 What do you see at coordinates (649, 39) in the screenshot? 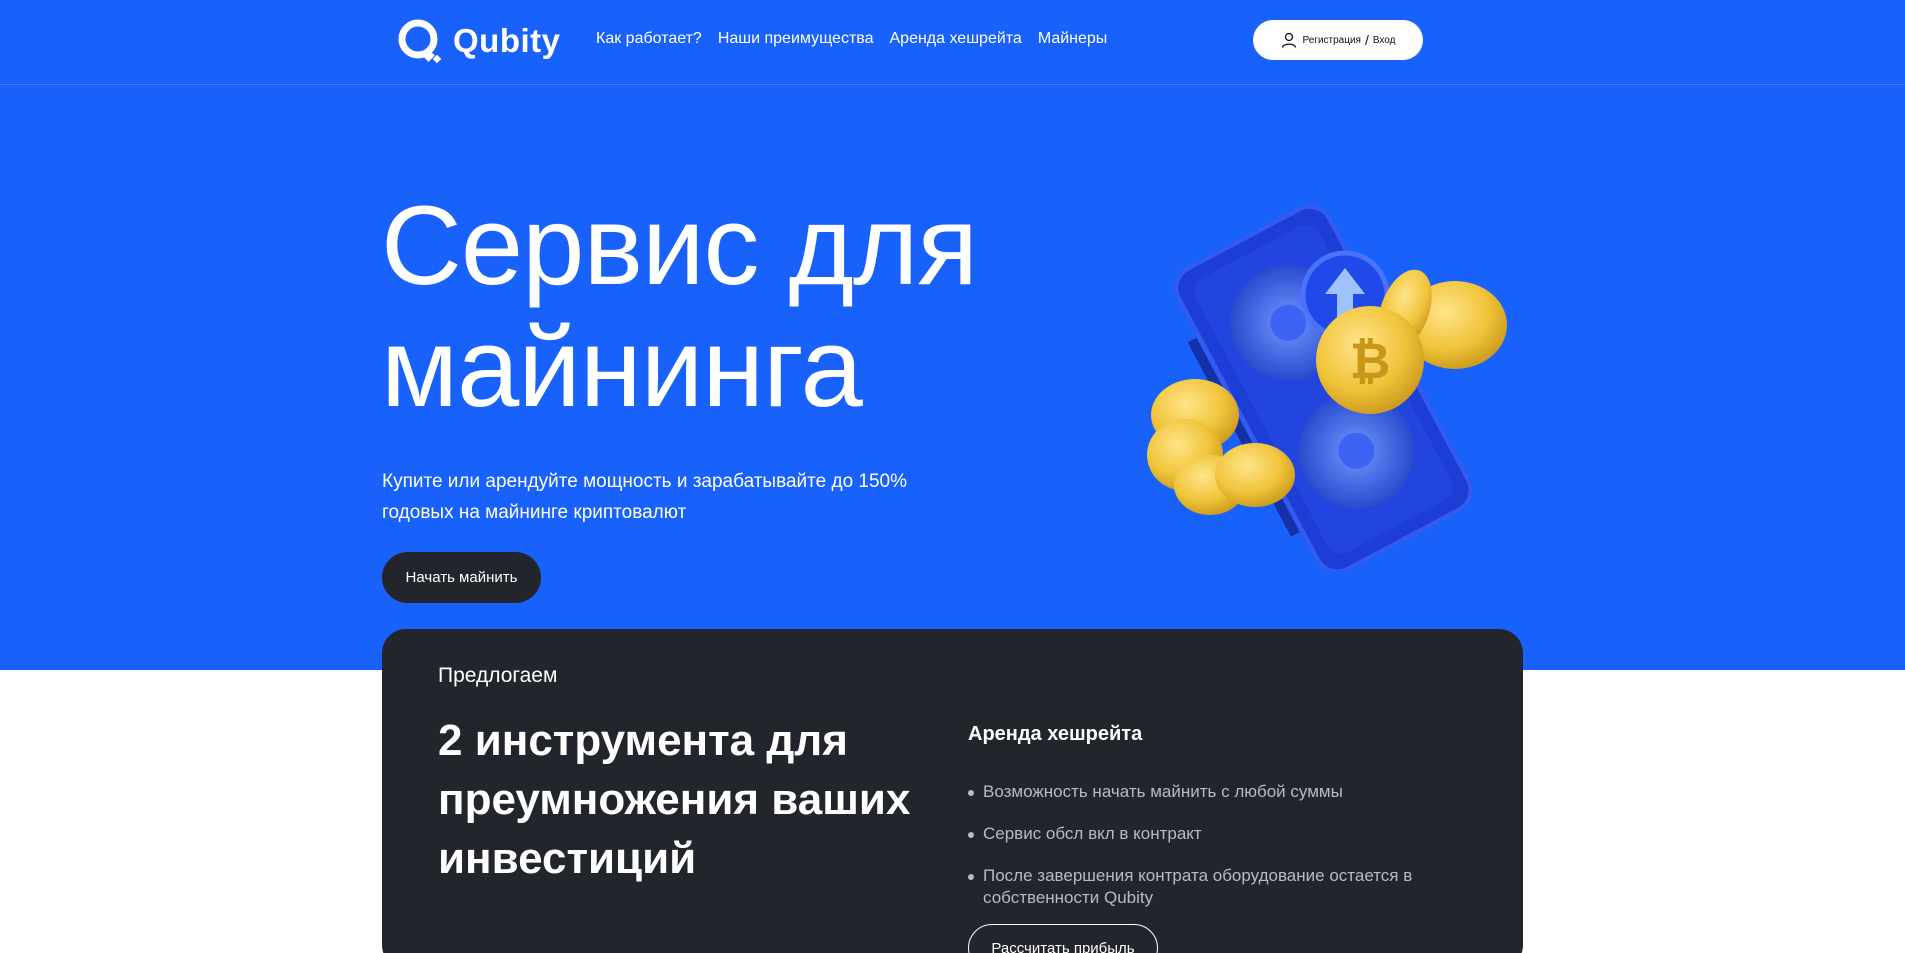
I see `nav-link-how-it-works: Как работает?` at bounding box center [649, 39].